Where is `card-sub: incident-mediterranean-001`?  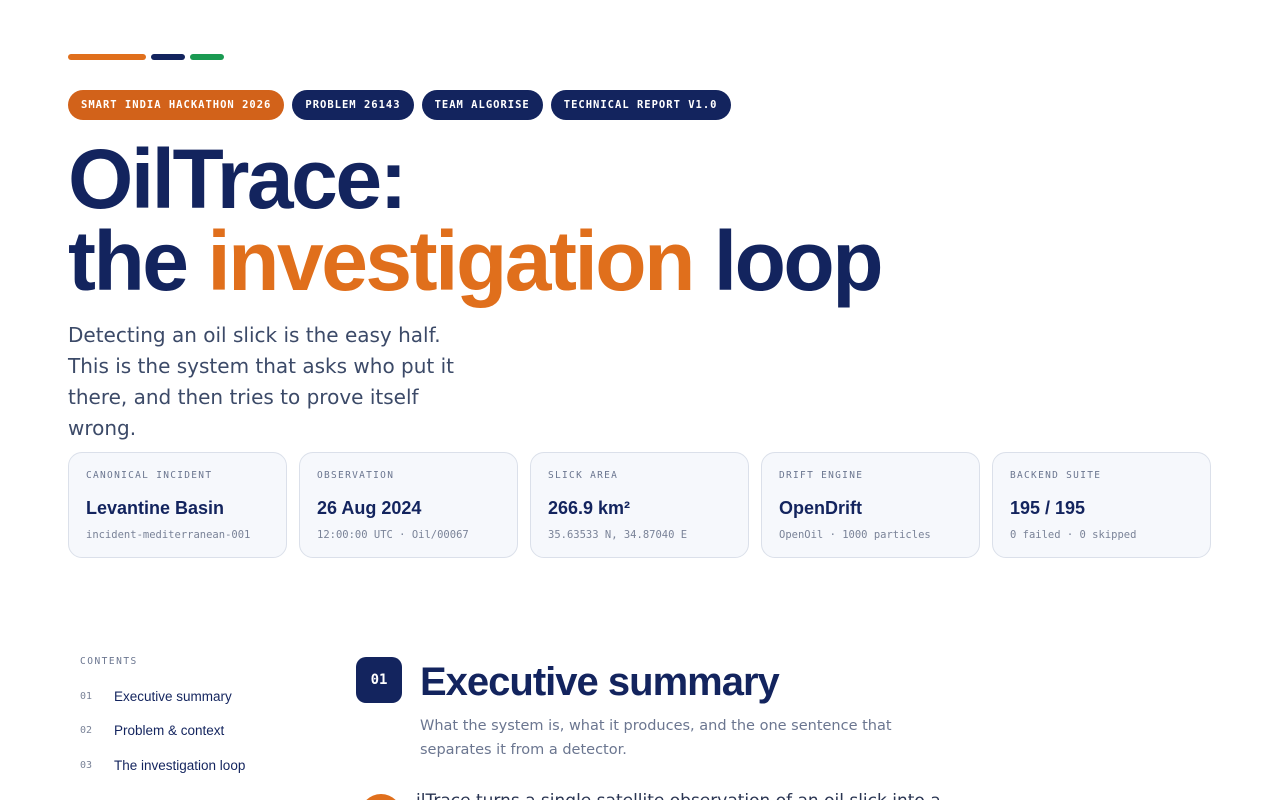 card-sub: incident-mediterranean-001 is located at coordinates (168, 535).